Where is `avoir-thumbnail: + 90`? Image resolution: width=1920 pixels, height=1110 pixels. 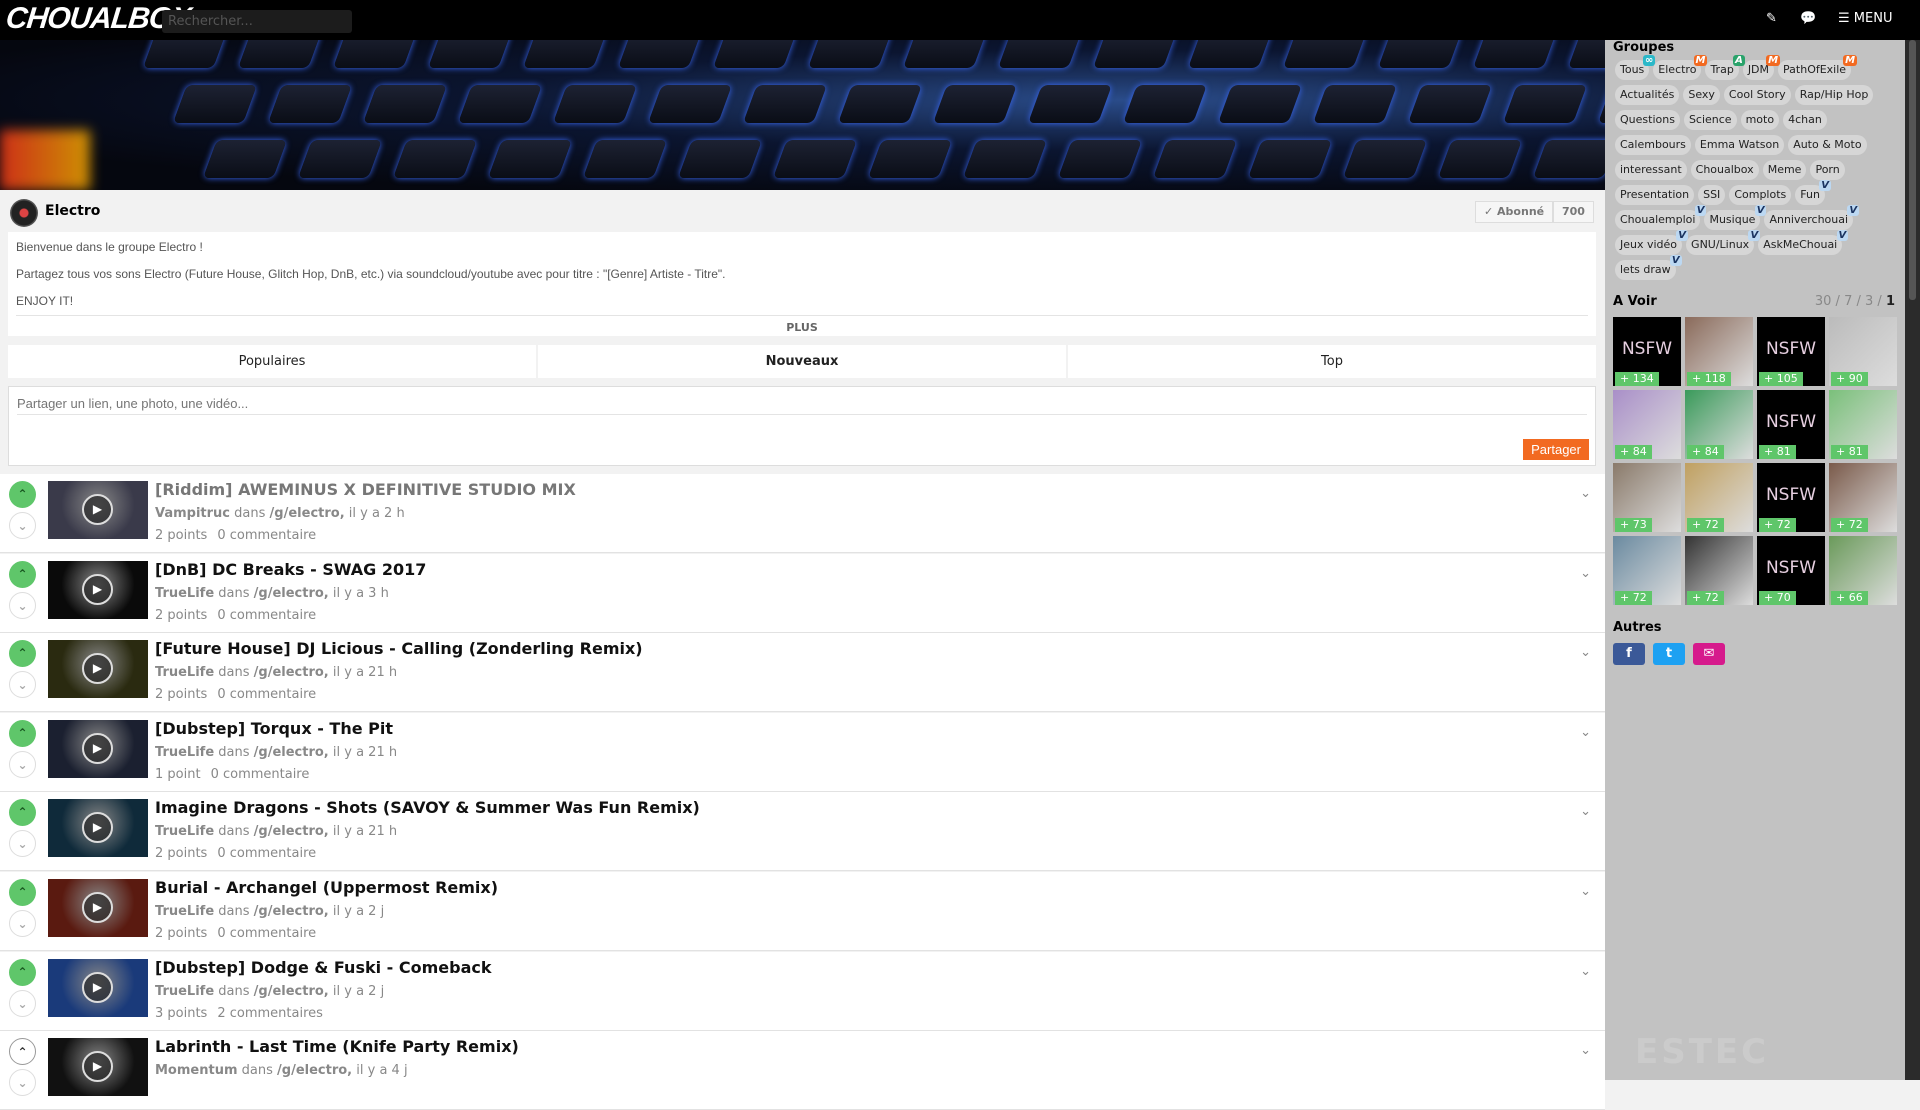 avoir-thumbnail: + 90 is located at coordinates (1863, 351).